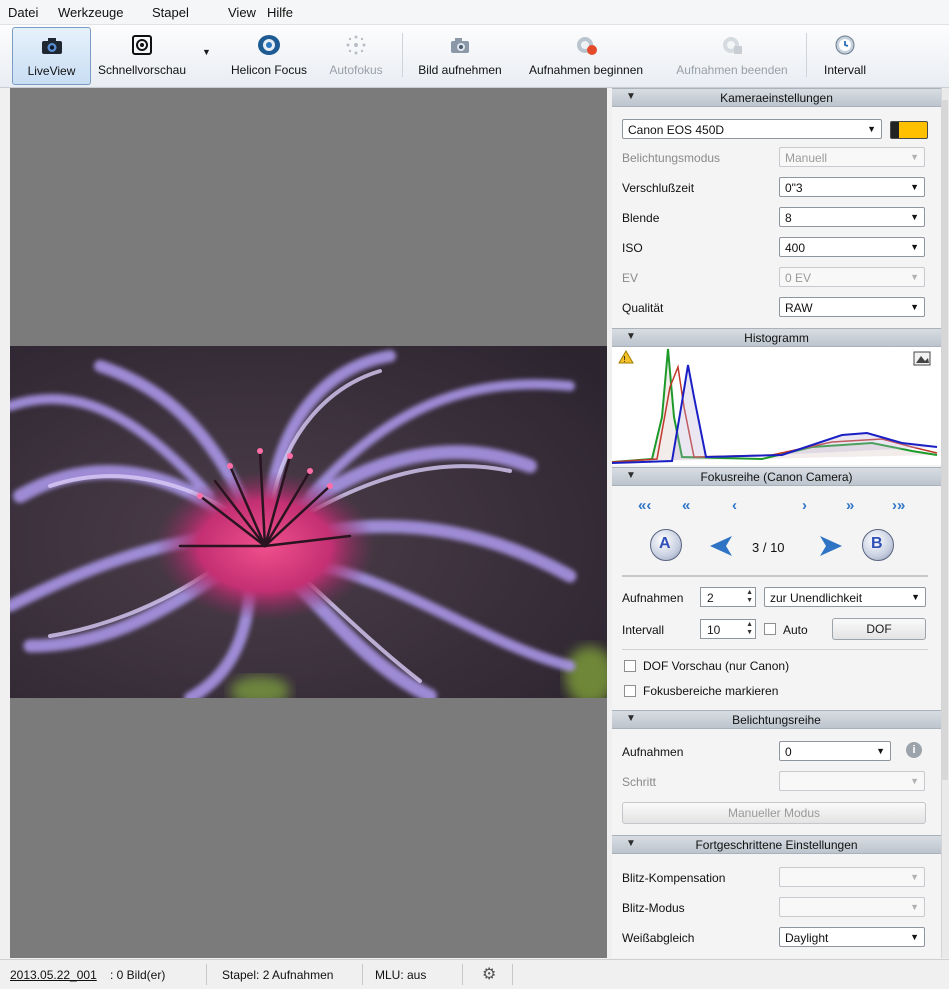 This screenshot has height=989, width=949. What do you see at coordinates (711, 691) in the screenshot?
I see `label-mark-focus-areas: Fokusbereiche markieren` at bounding box center [711, 691].